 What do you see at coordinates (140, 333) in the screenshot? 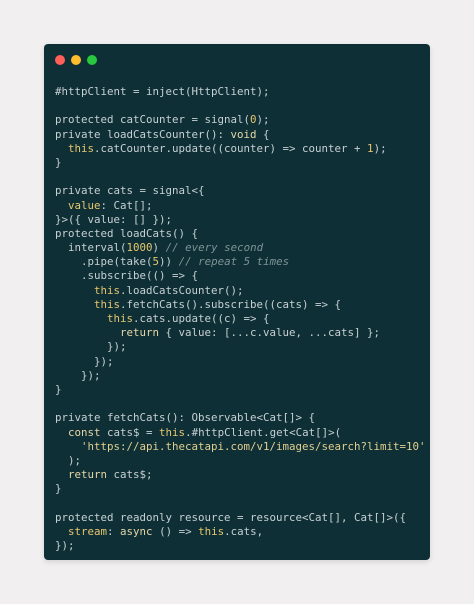
I see `code-token: return` at bounding box center [140, 333].